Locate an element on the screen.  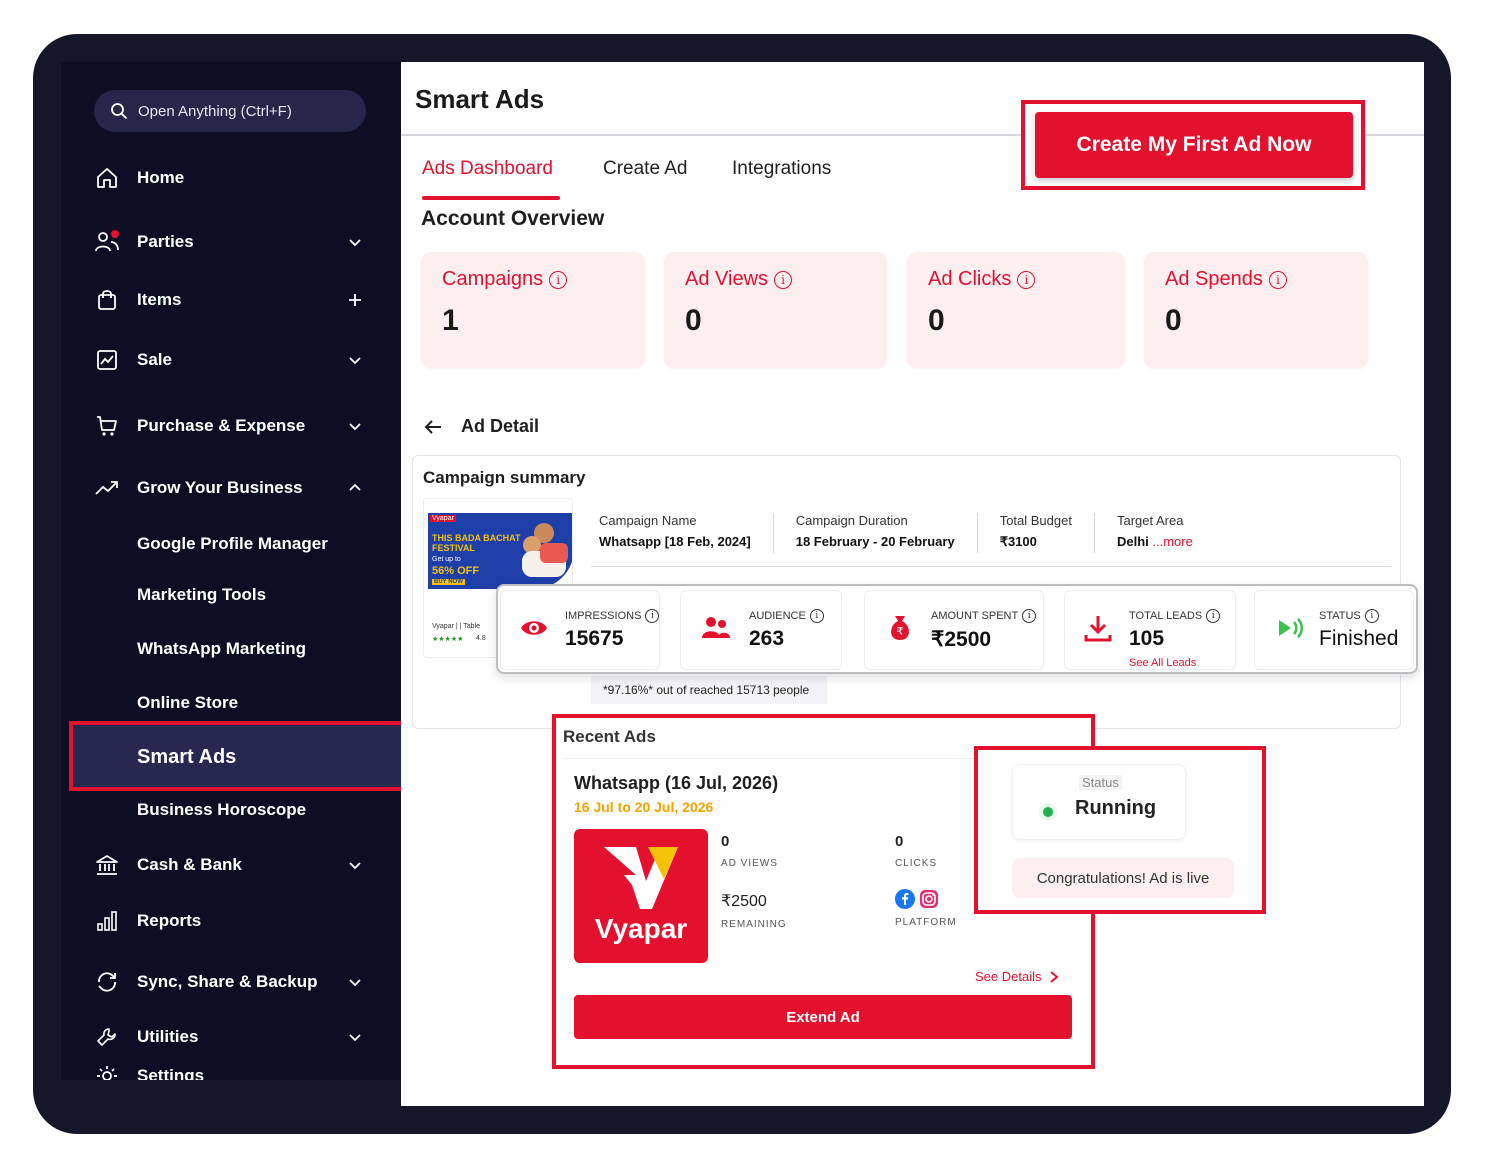
wrench-icon is located at coordinates (107, 1037).